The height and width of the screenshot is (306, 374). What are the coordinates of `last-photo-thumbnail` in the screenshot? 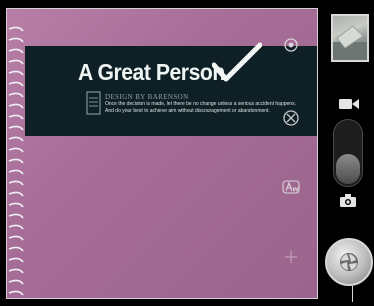 It's located at (350, 38).